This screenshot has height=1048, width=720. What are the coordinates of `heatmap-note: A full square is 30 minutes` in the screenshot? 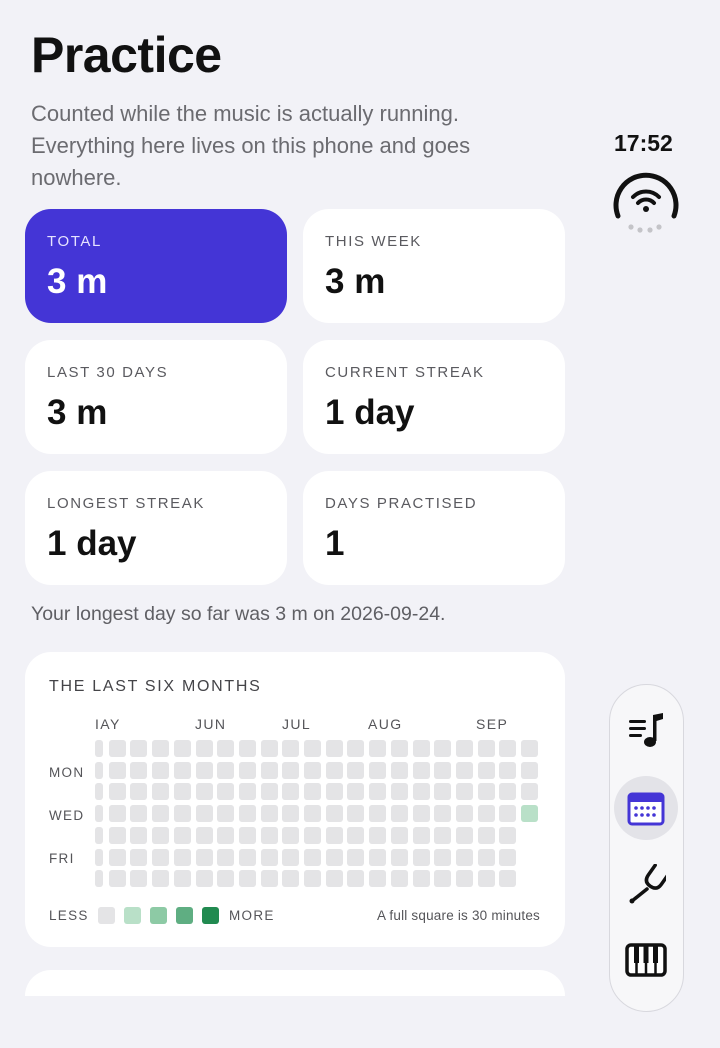 It's located at (458, 915).